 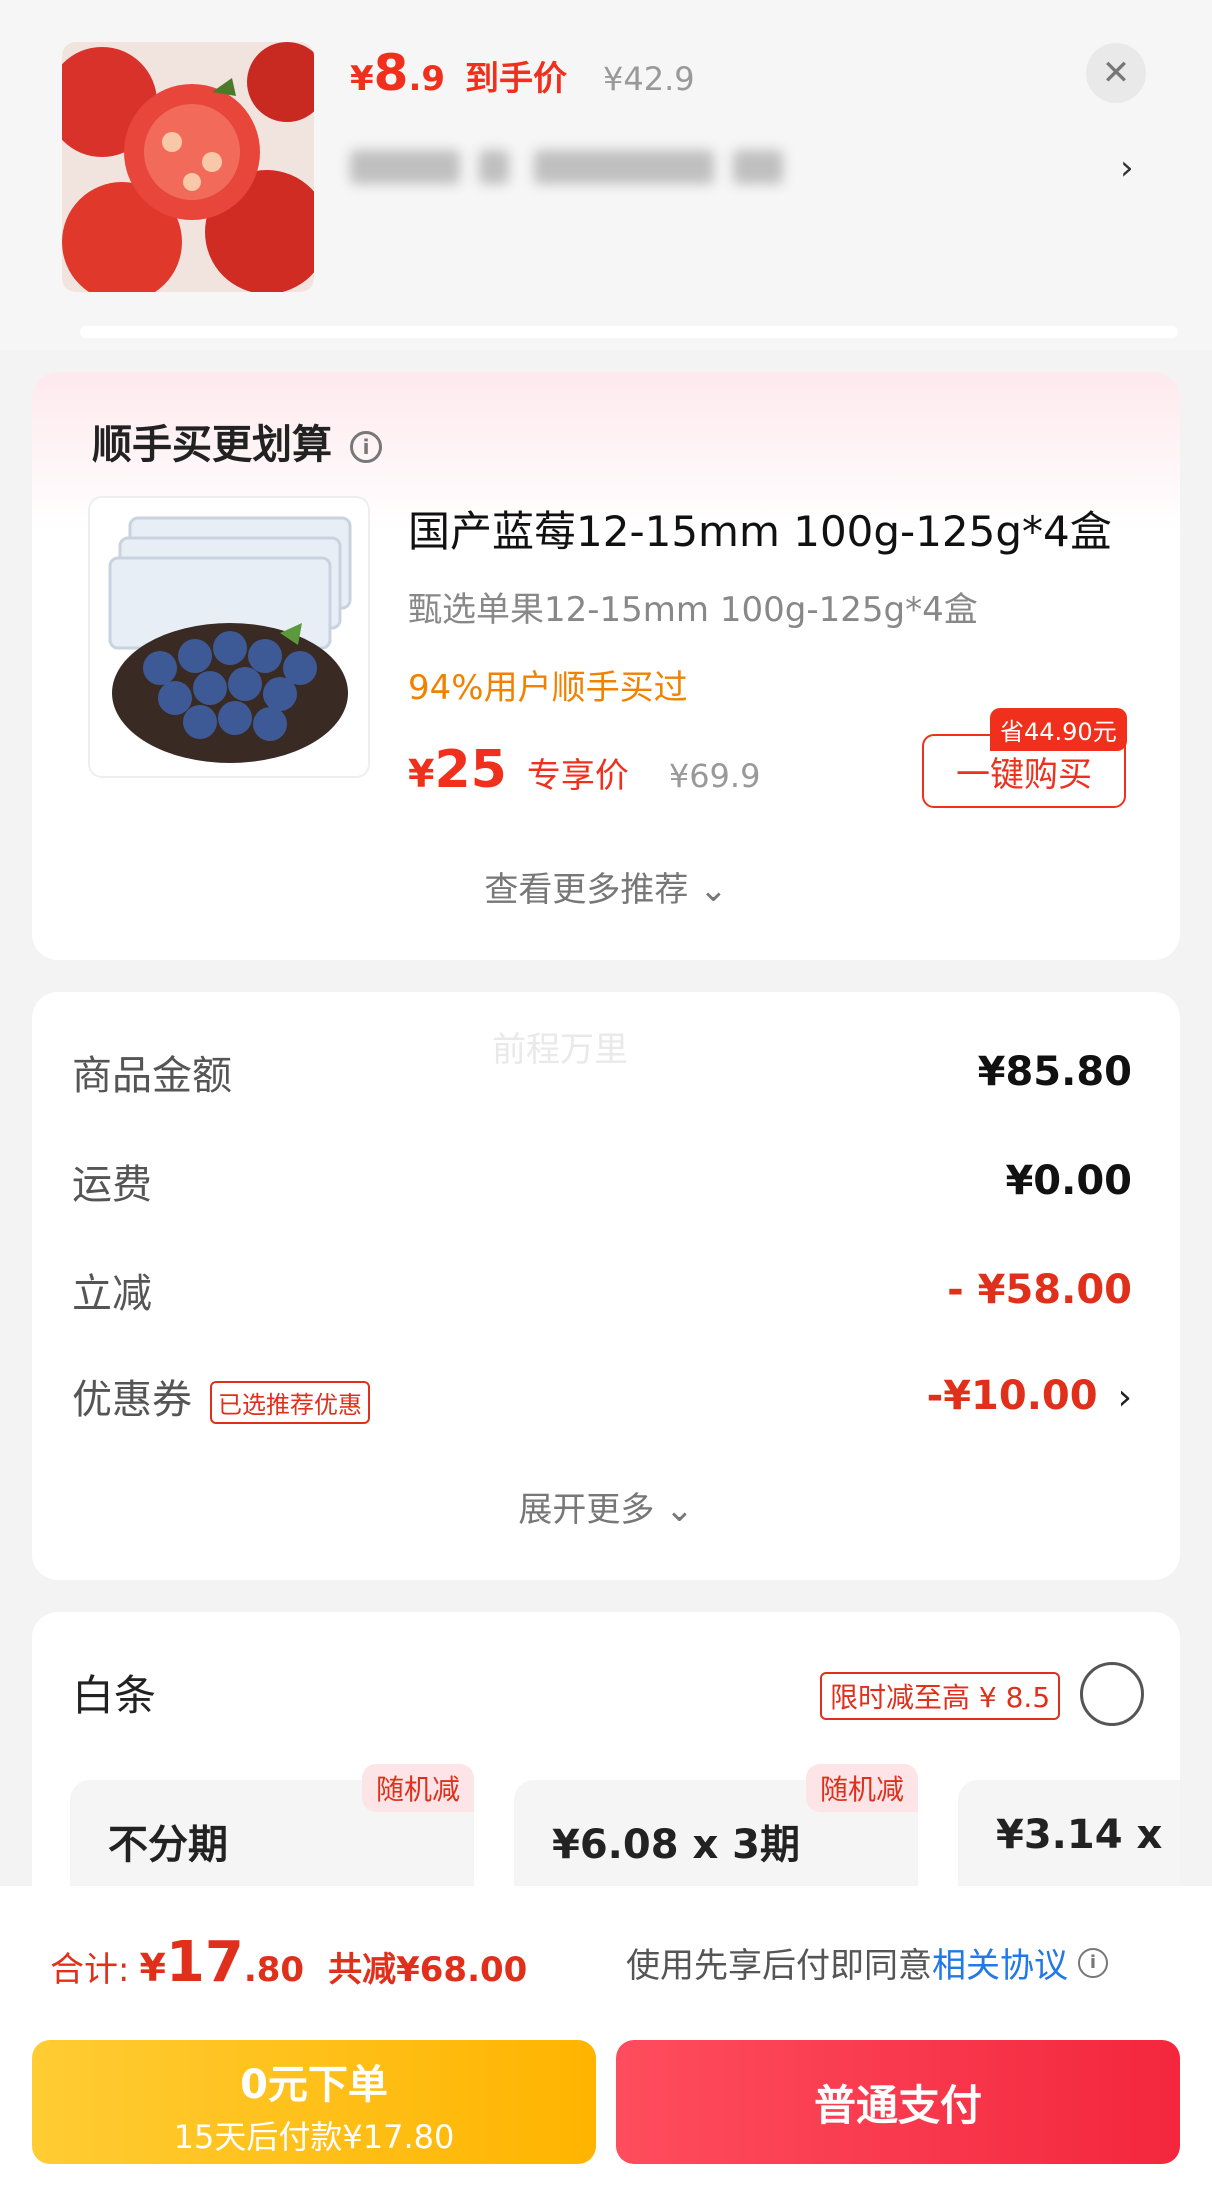 What do you see at coordinates (602, 1396) in the screenshot?
I see `summary-row-coupon: 优惠券 已选推荐优惠 -¥10.00 ›` at bounding box center [602, 1396].